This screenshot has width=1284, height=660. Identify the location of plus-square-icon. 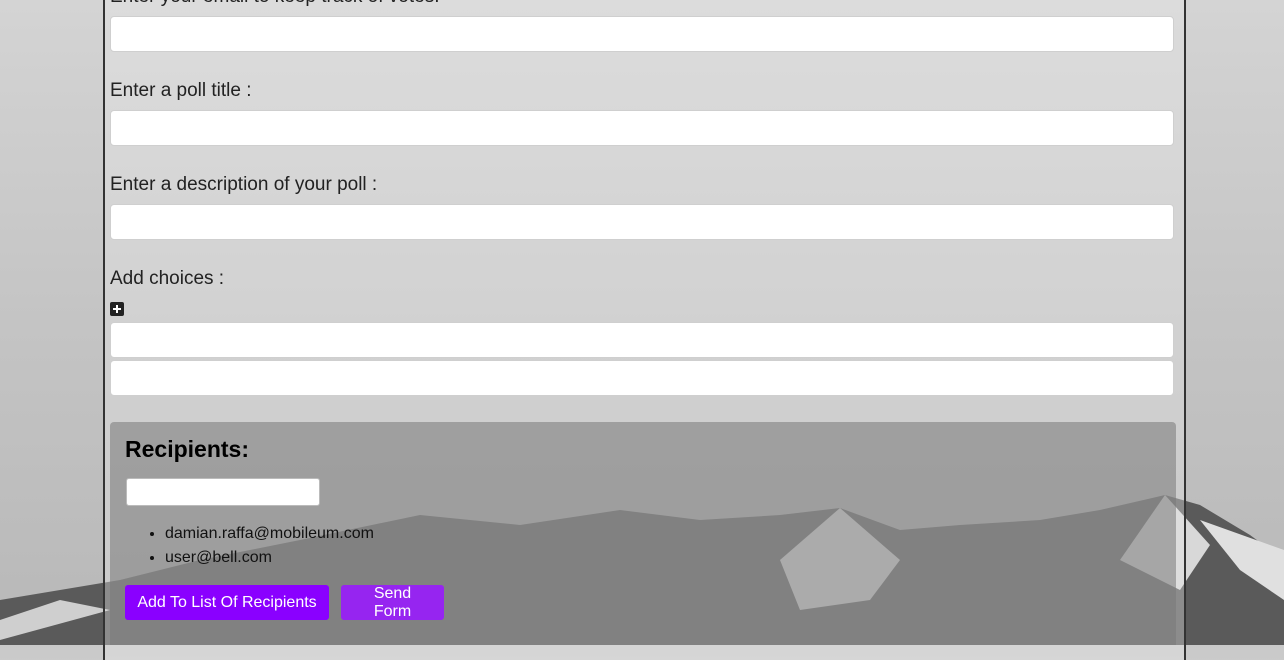
(117, 309).